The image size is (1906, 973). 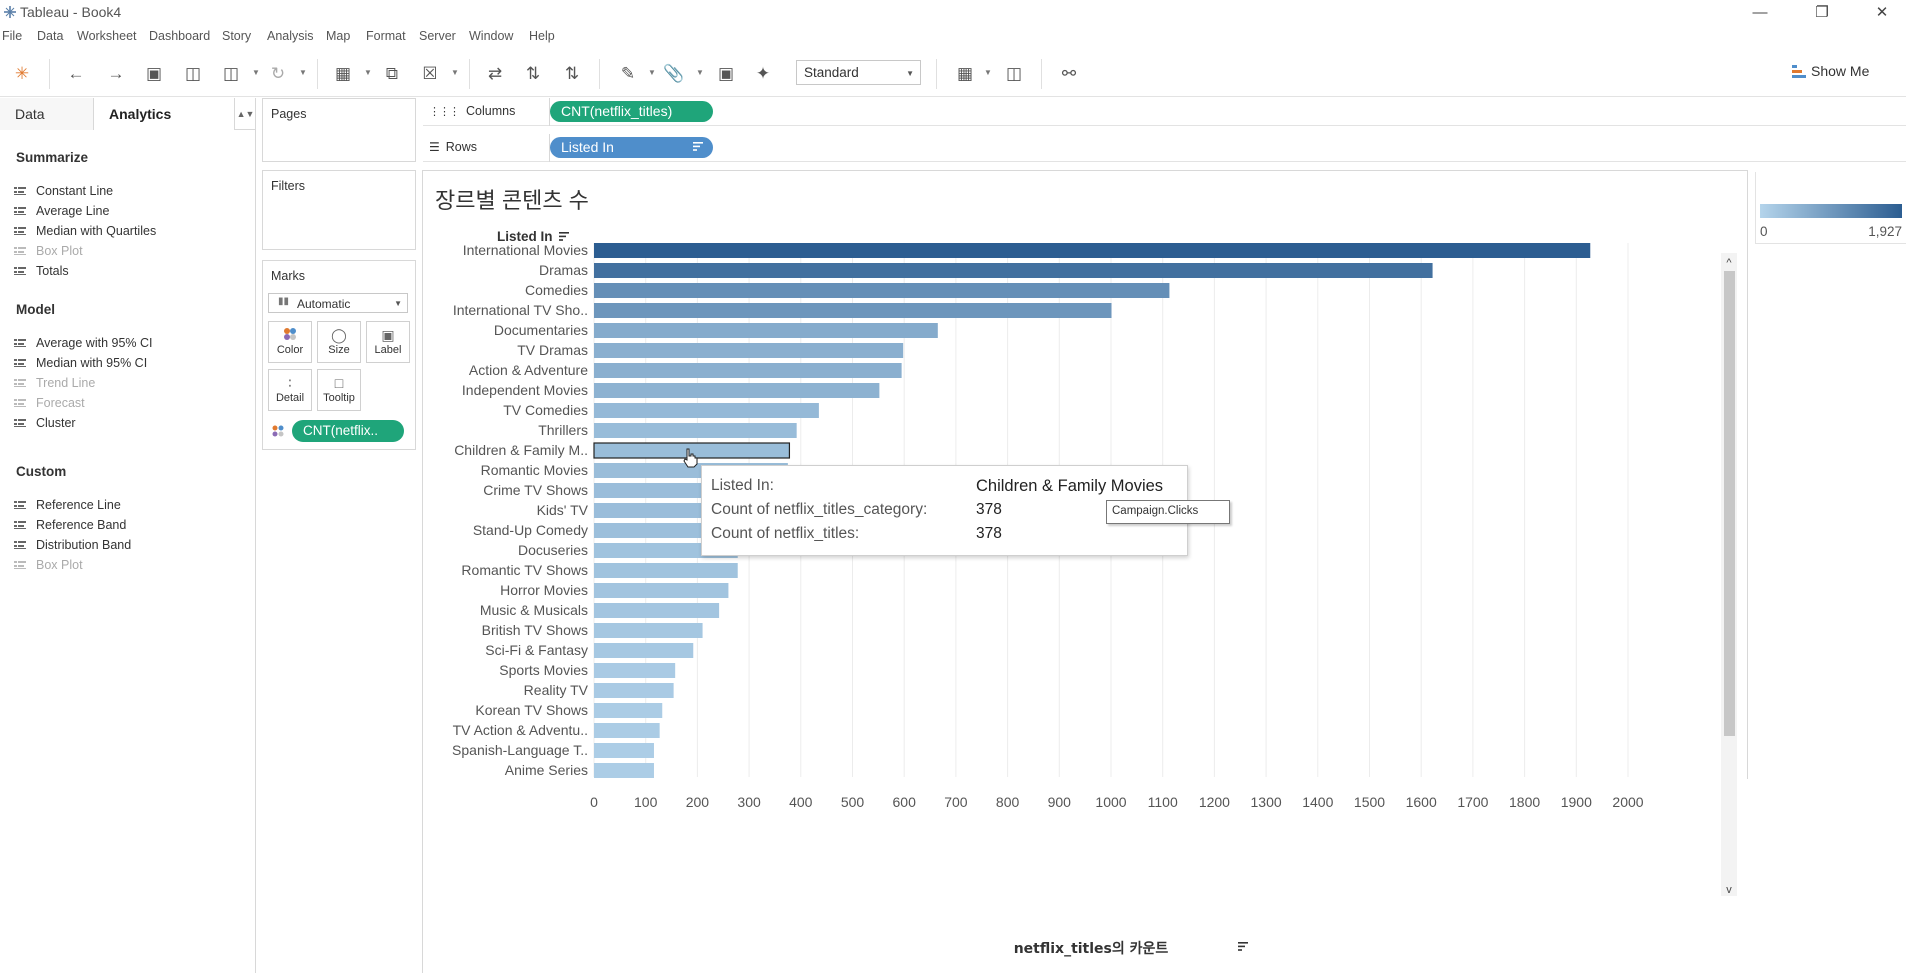 I want to click on scroll-up-icon: ^, so click(x=1729, y=263).